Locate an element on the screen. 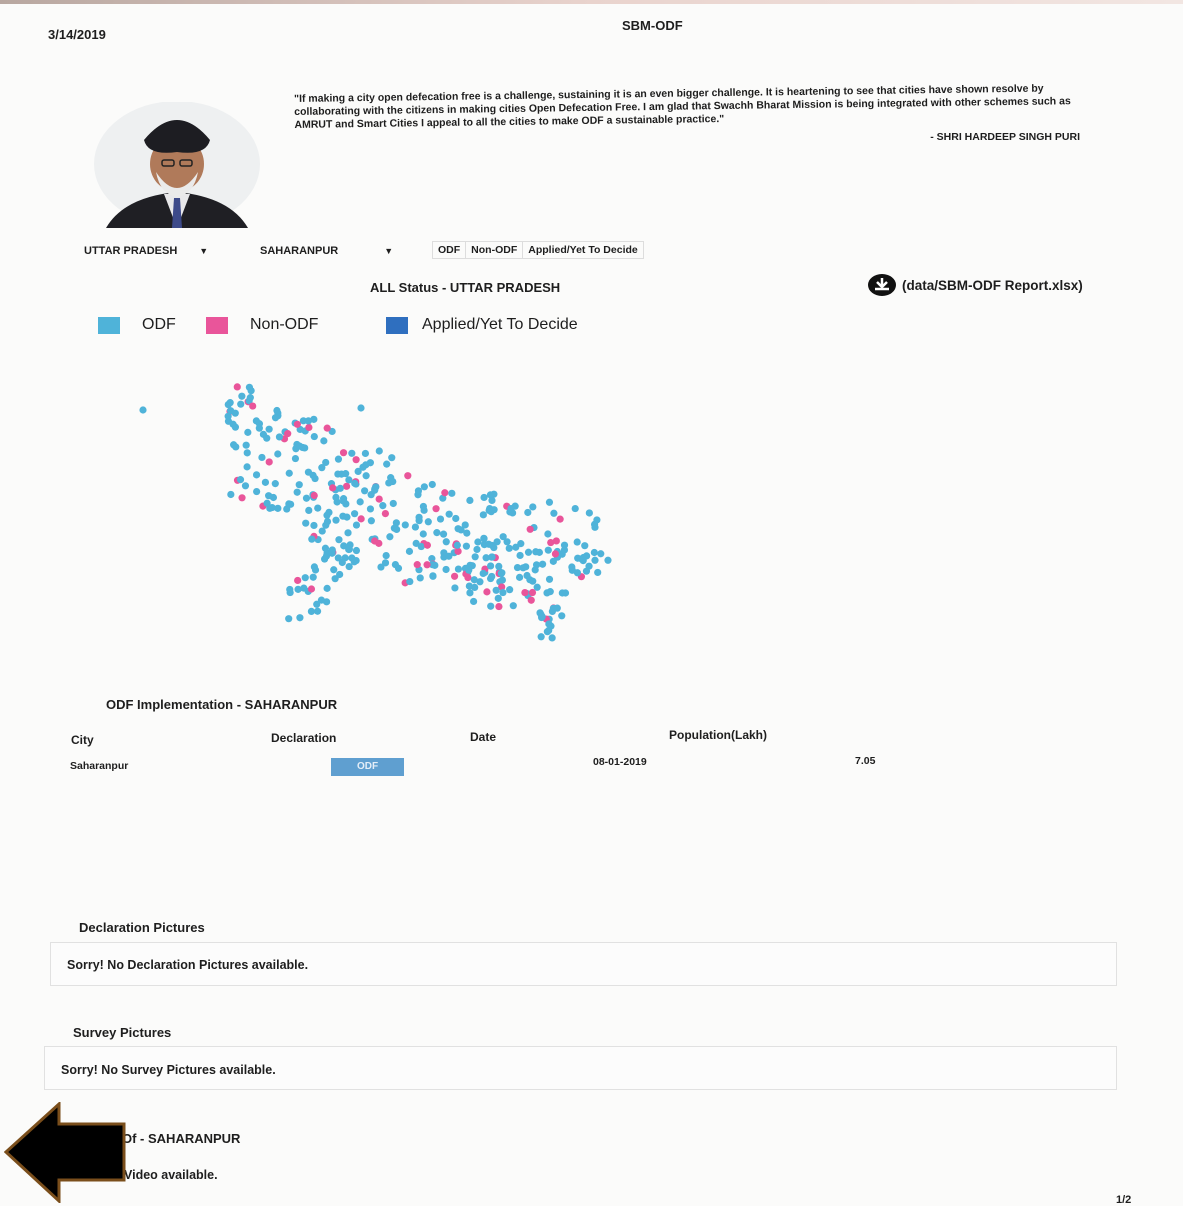 The width and height of the screenshot is (1183, 1206). back-arrow-icon is located at coordinates (65, 1152).